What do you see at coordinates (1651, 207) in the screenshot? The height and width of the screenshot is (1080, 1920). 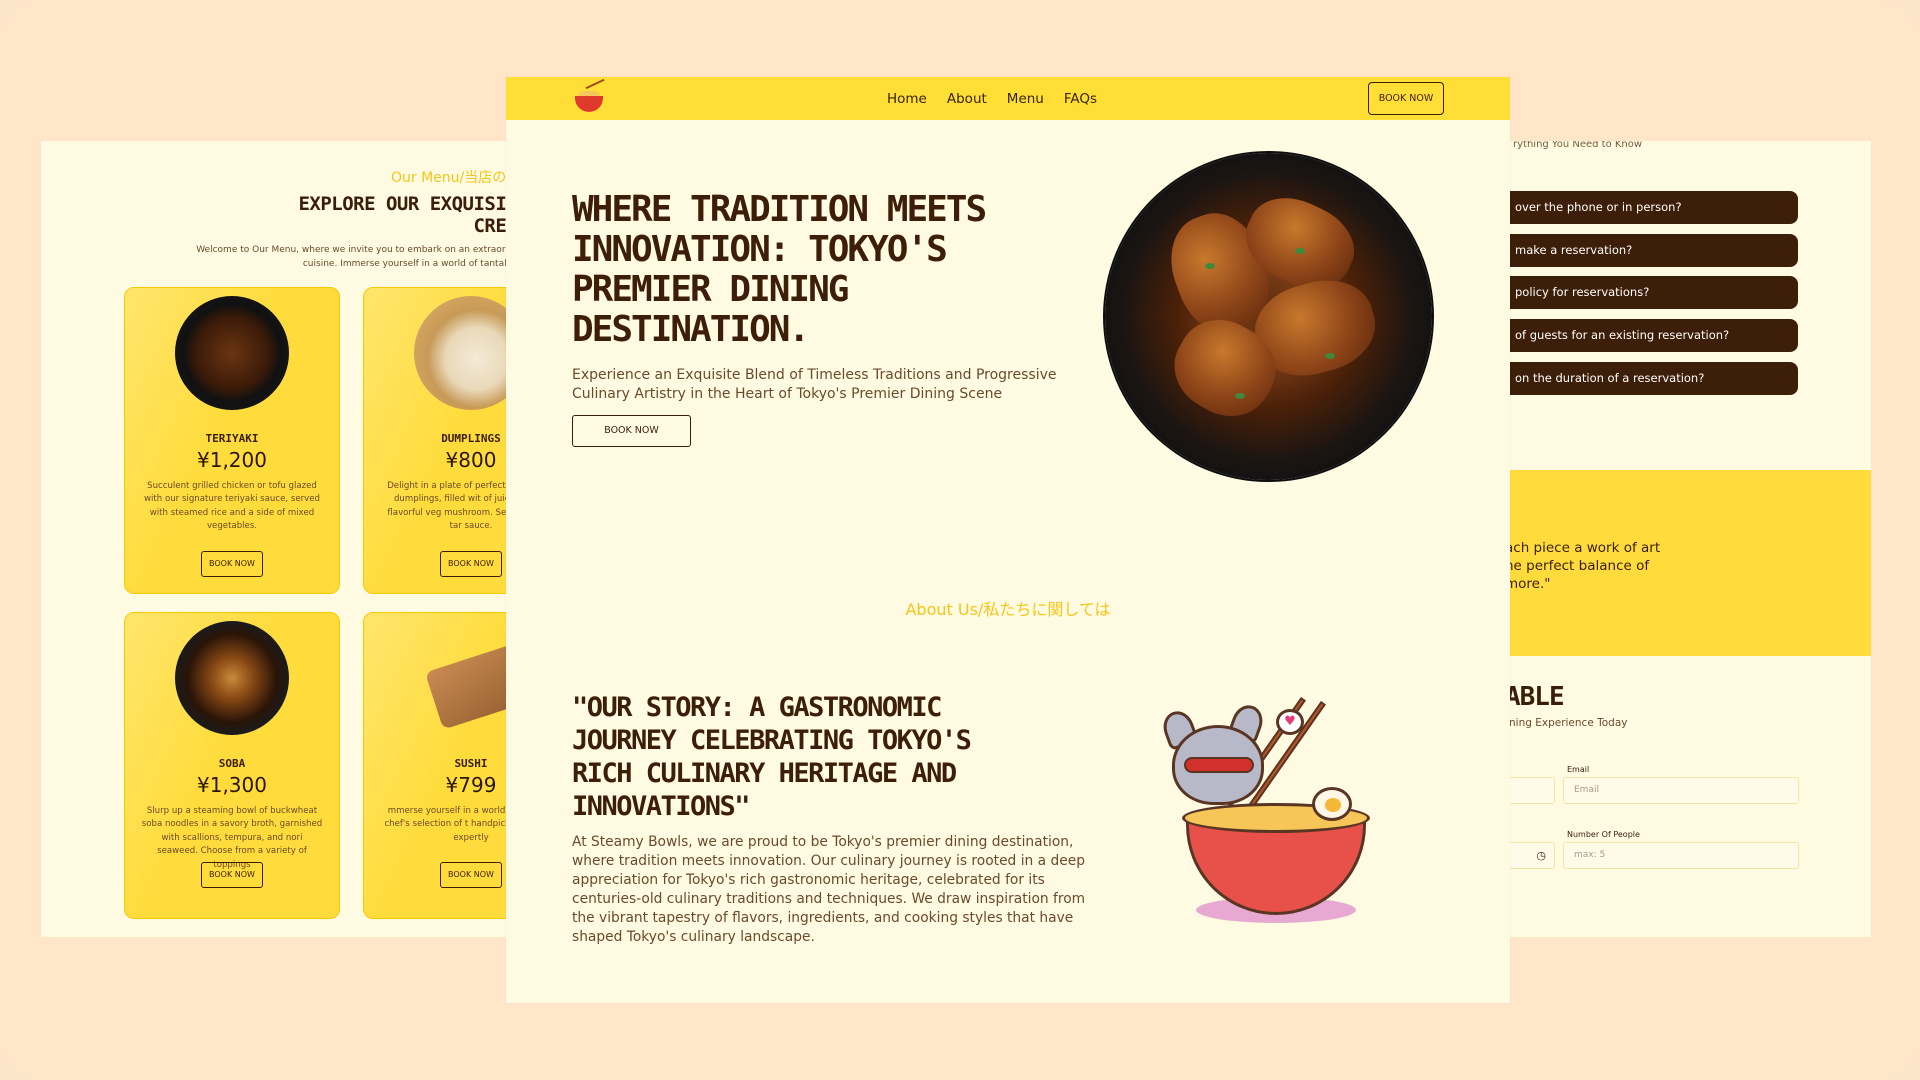 I see `faq-question: over the phone or in person?` at bounding box center [1651, 207].